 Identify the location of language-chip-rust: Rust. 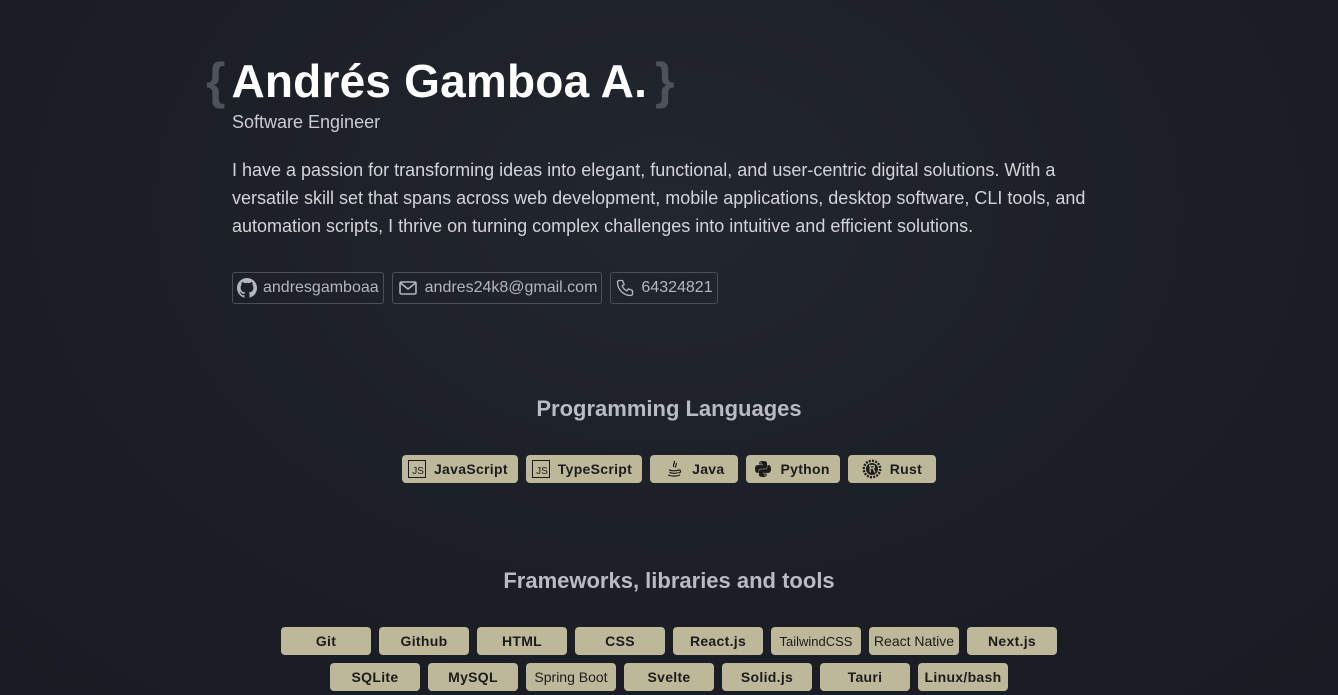
(892, 469).